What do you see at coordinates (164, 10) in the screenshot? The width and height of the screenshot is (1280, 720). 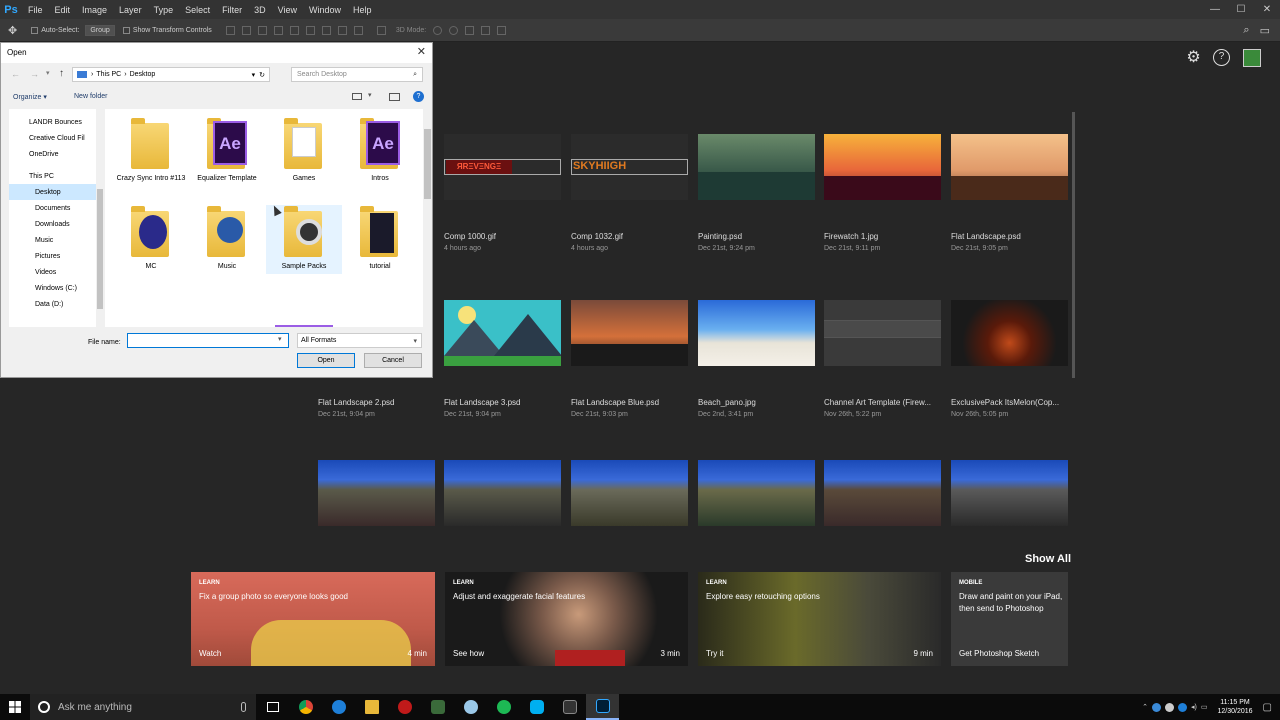 I see `menu-type: Type` at bounding box center [164, 10].